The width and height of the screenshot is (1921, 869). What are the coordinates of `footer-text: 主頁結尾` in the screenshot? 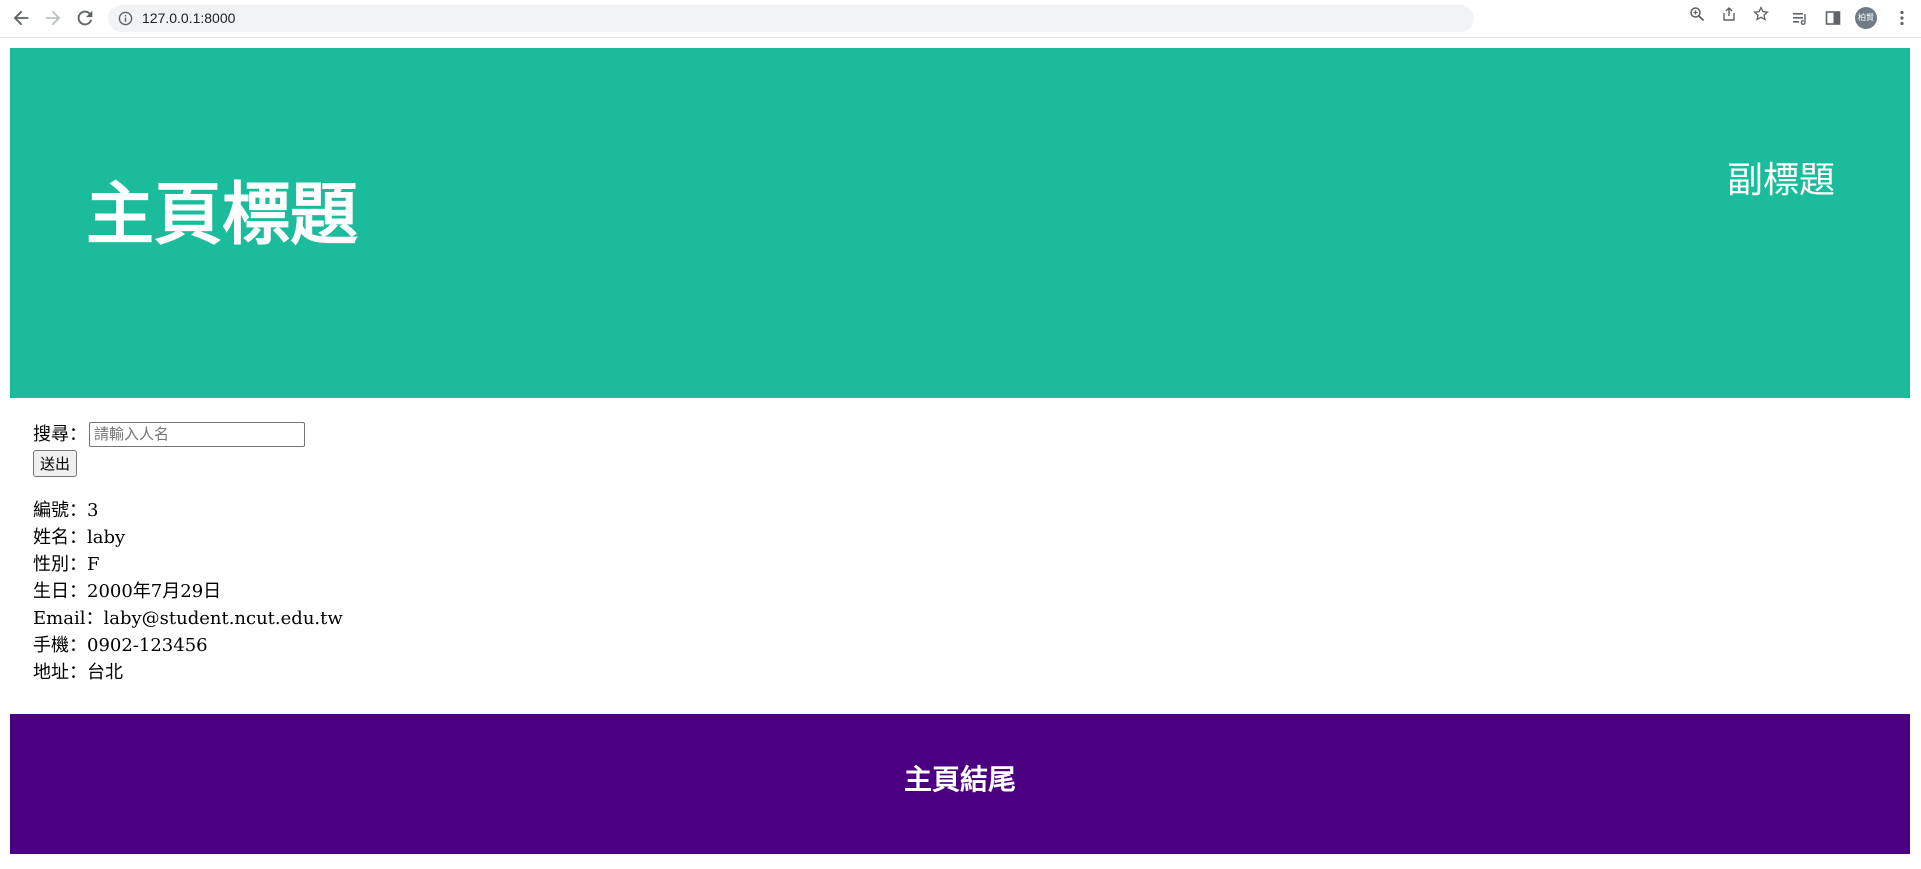 It's located at (959, 779).